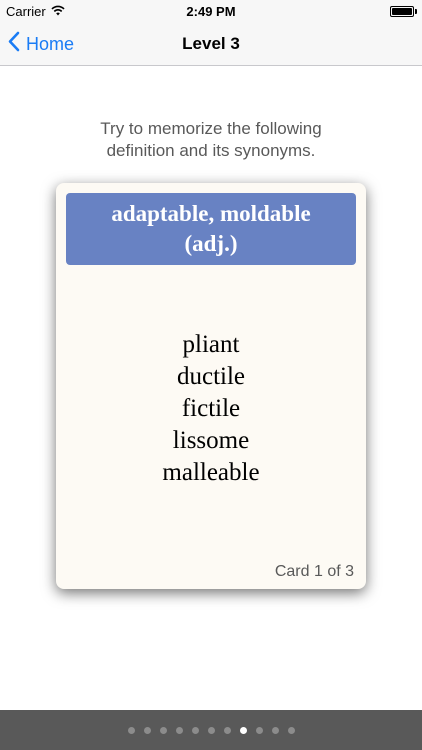  Describe the element at coordinates (416, 11) in the screenshot. I see `battery-tip` at that location.